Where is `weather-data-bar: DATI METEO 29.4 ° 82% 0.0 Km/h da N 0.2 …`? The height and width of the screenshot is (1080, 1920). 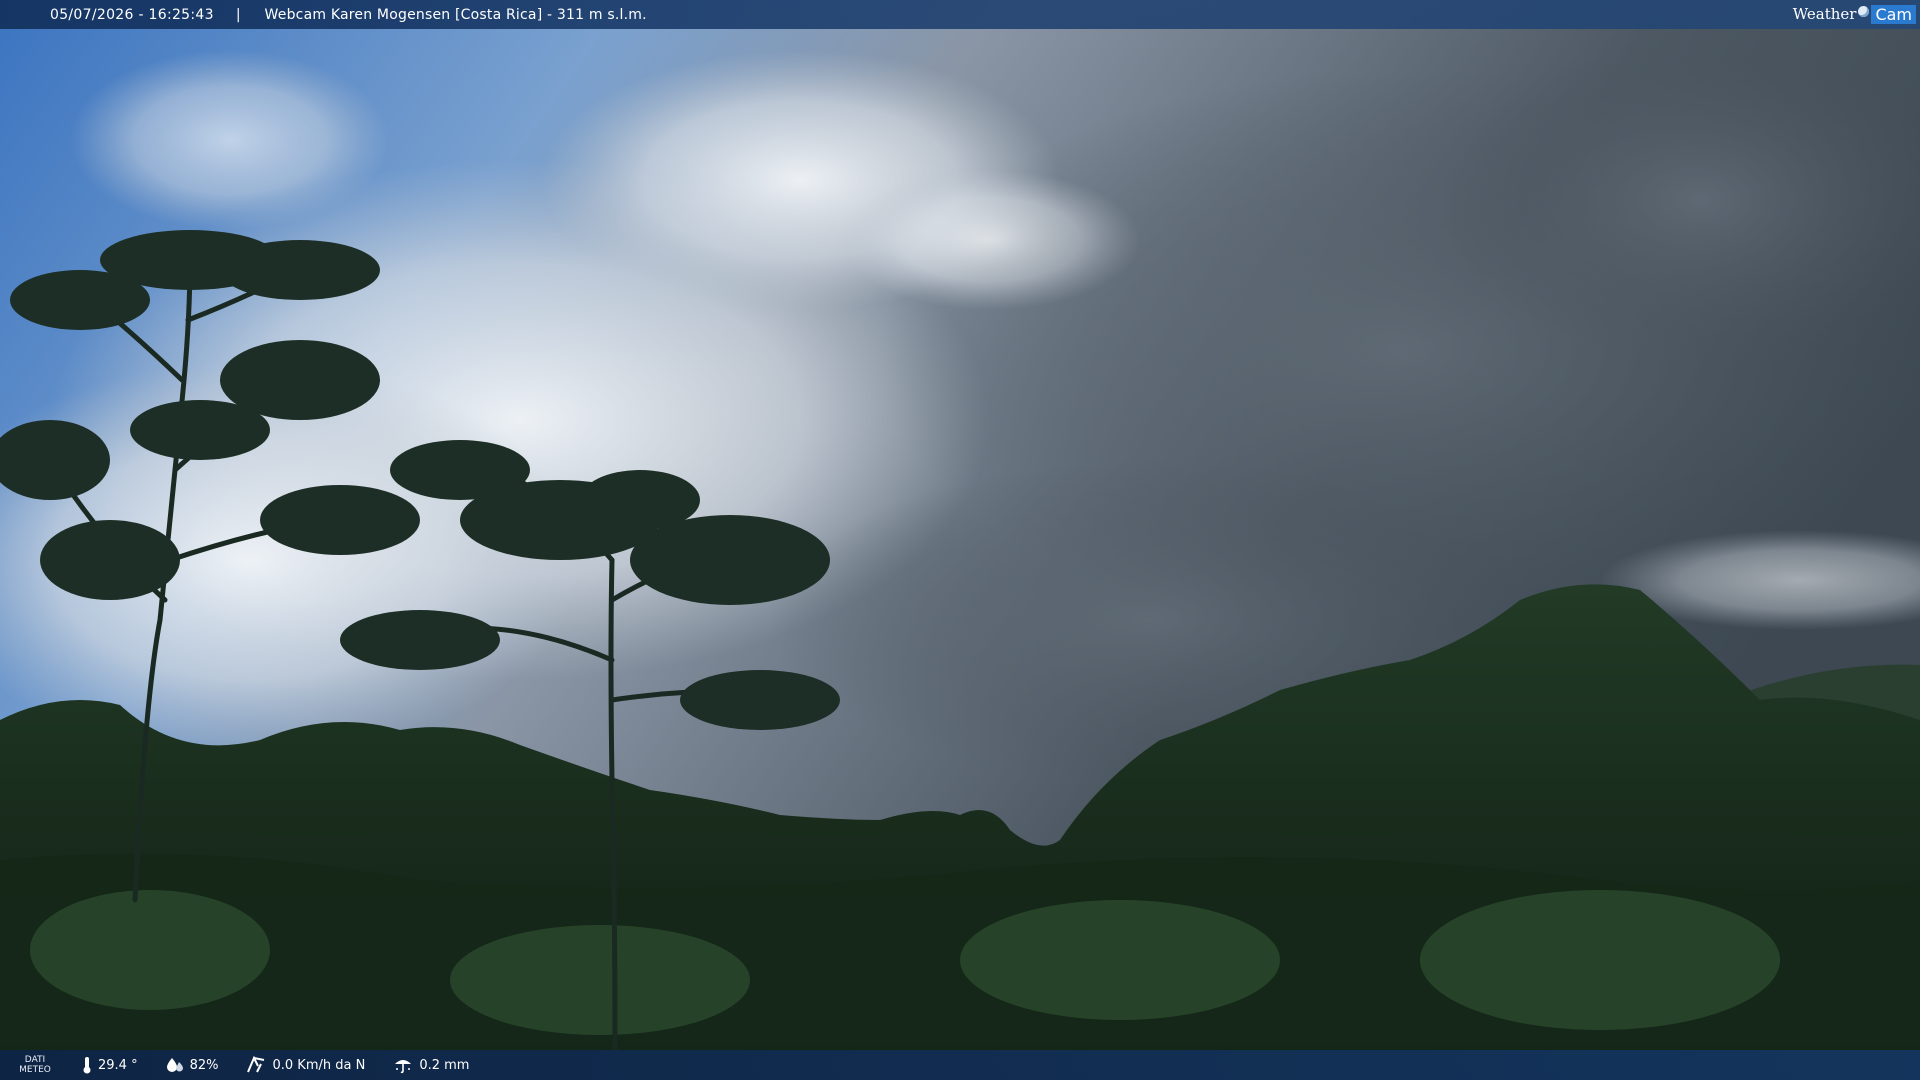
weather-data-bar: DATI METEO 29.4 ° 82% 0.0 Km/h da N 0.2 … is located at coordinates (960, 1065).